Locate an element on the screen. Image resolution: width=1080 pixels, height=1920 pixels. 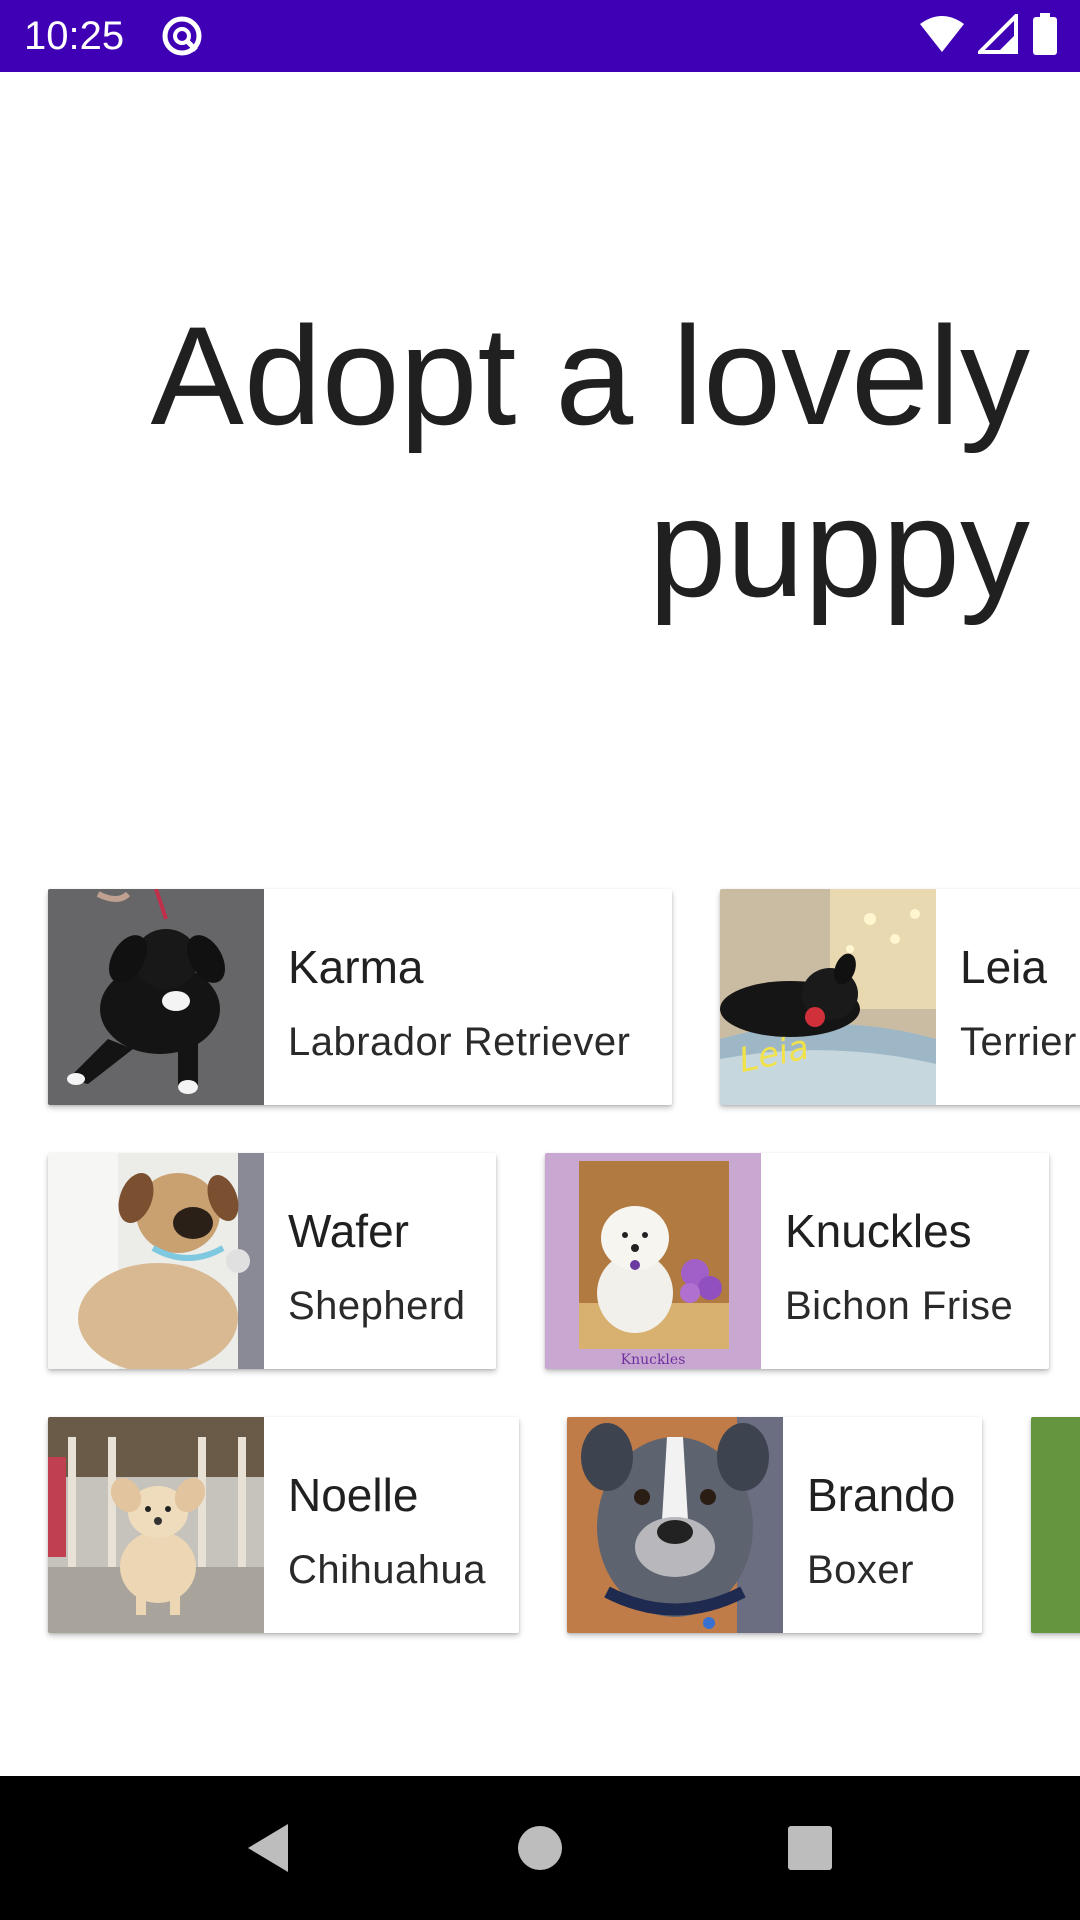
recents-button is located at coordinates (810, 1848).